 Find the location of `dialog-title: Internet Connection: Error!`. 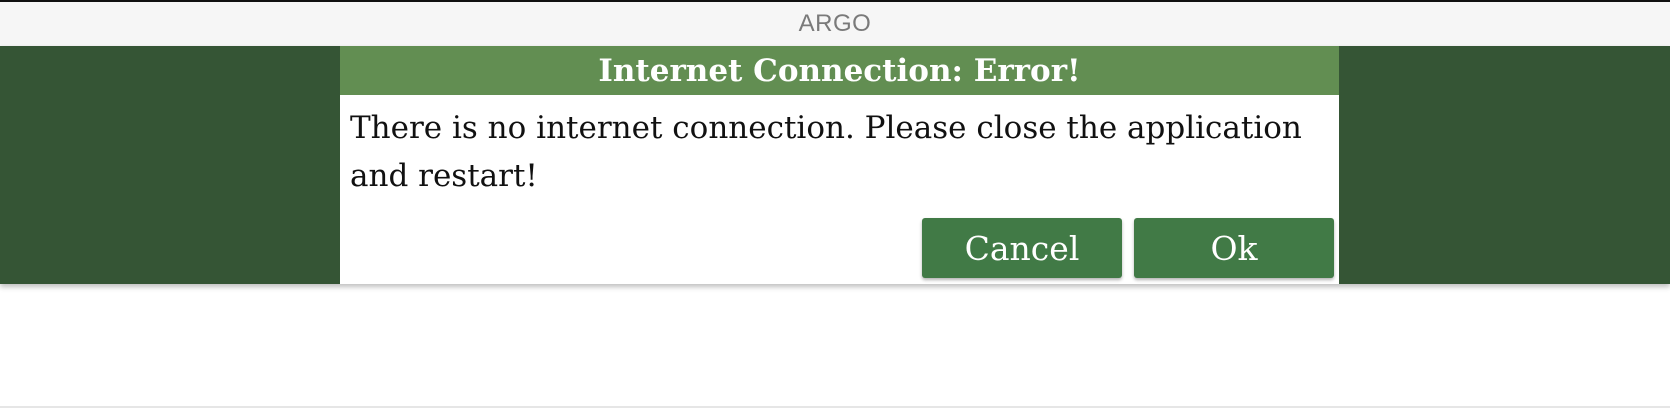

dialog-title: Internet Connection: Error! is located at coordinates (839, 70).